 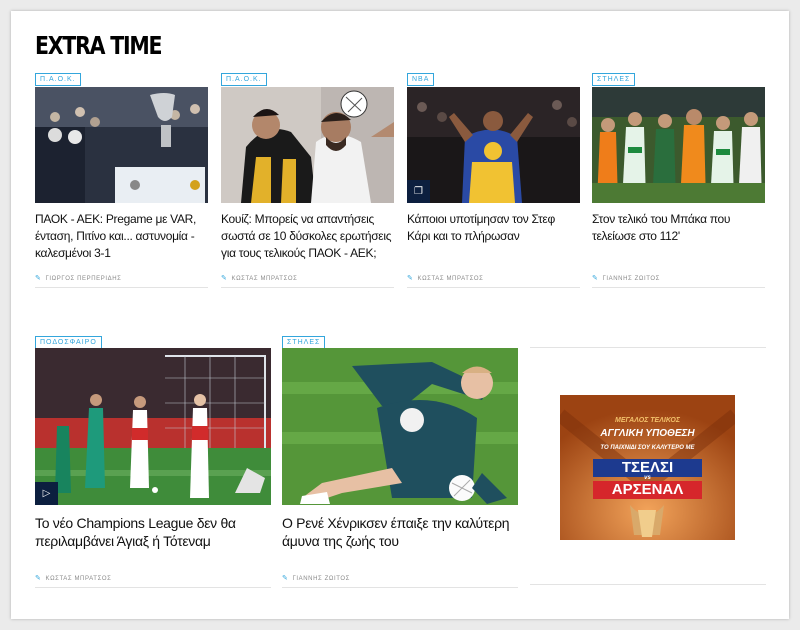 I want to click on play-icon: ▷, so click(x=46, y=493).